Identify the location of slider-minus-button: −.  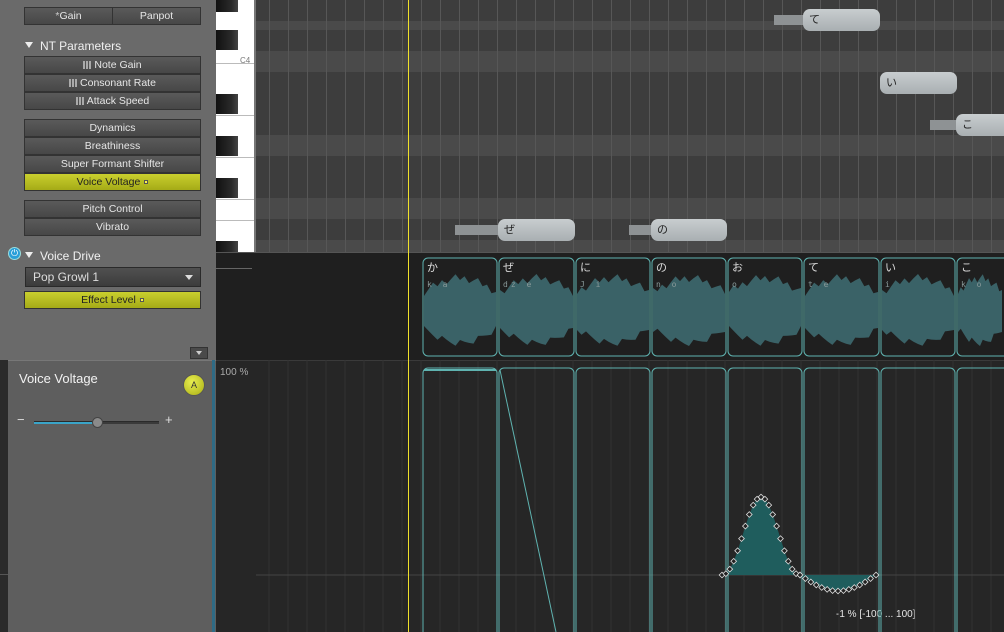
(21, 419).